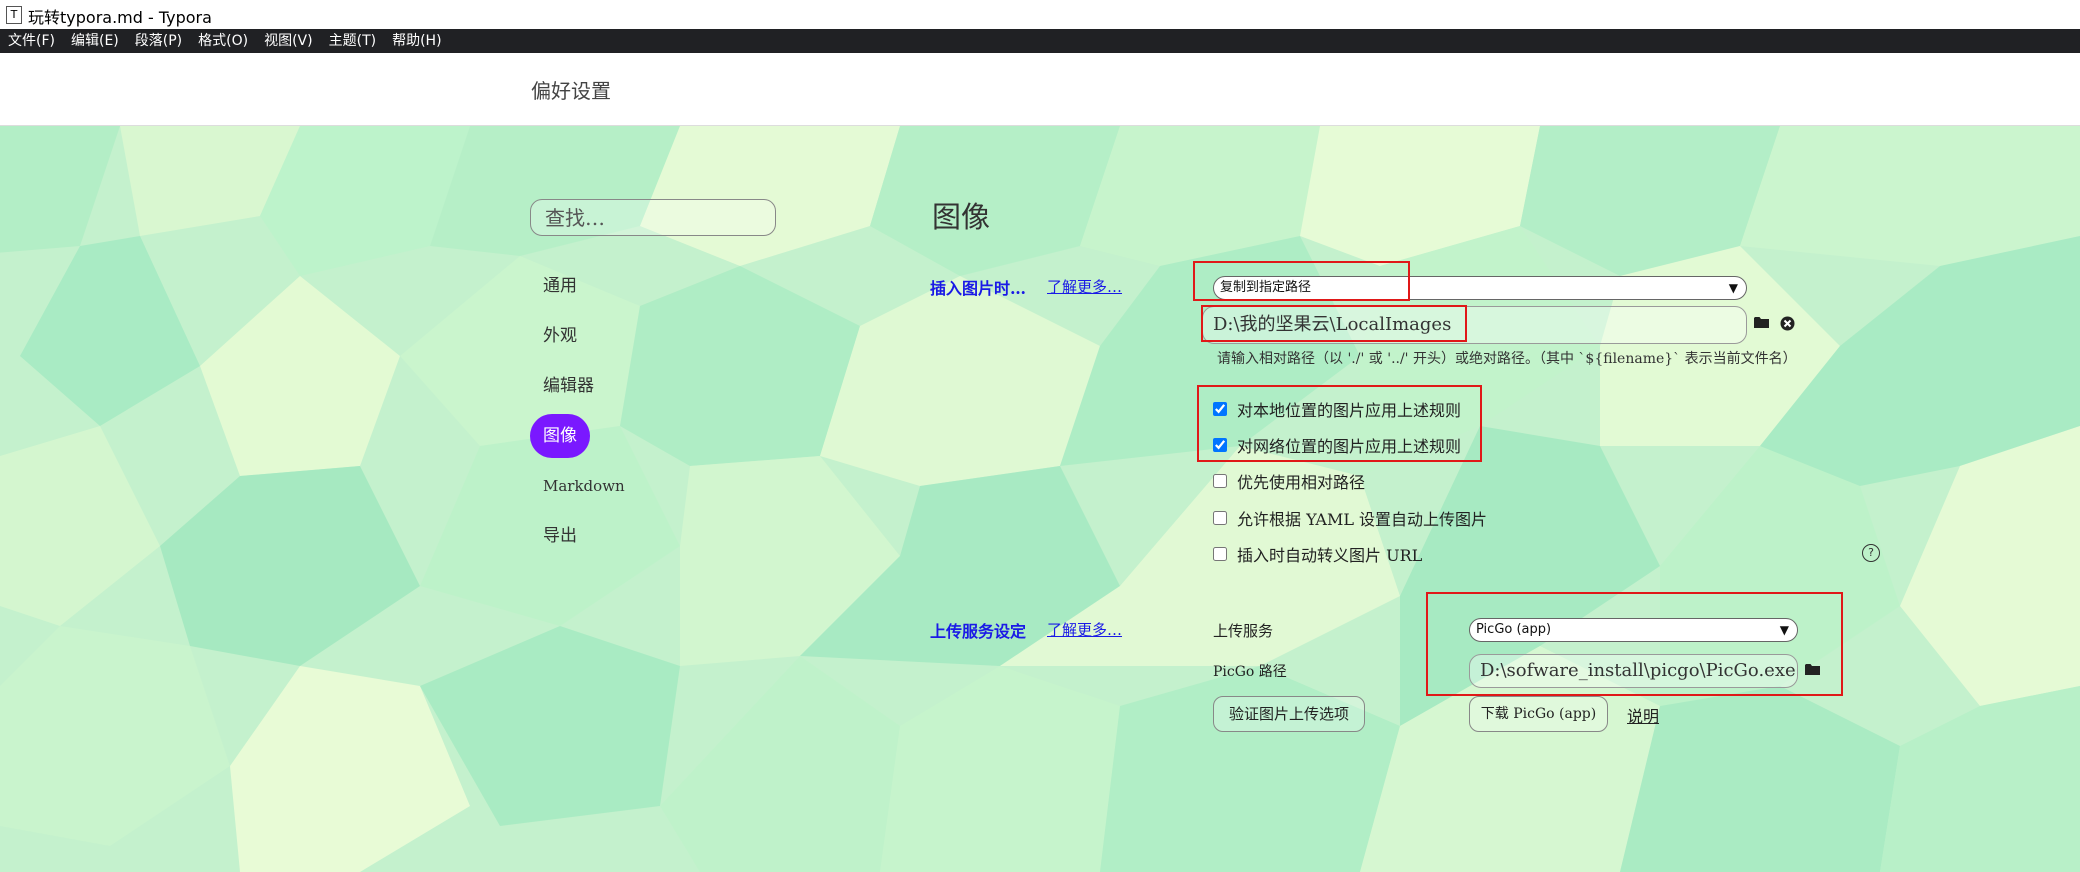 The width and height of the screenshot is (2080, 872). Describe the element at coordinates (1633, 671) in the screenshot. I see `picgo-path-input: D:\sofware_install\picgo\PicGo.exe` at that location.